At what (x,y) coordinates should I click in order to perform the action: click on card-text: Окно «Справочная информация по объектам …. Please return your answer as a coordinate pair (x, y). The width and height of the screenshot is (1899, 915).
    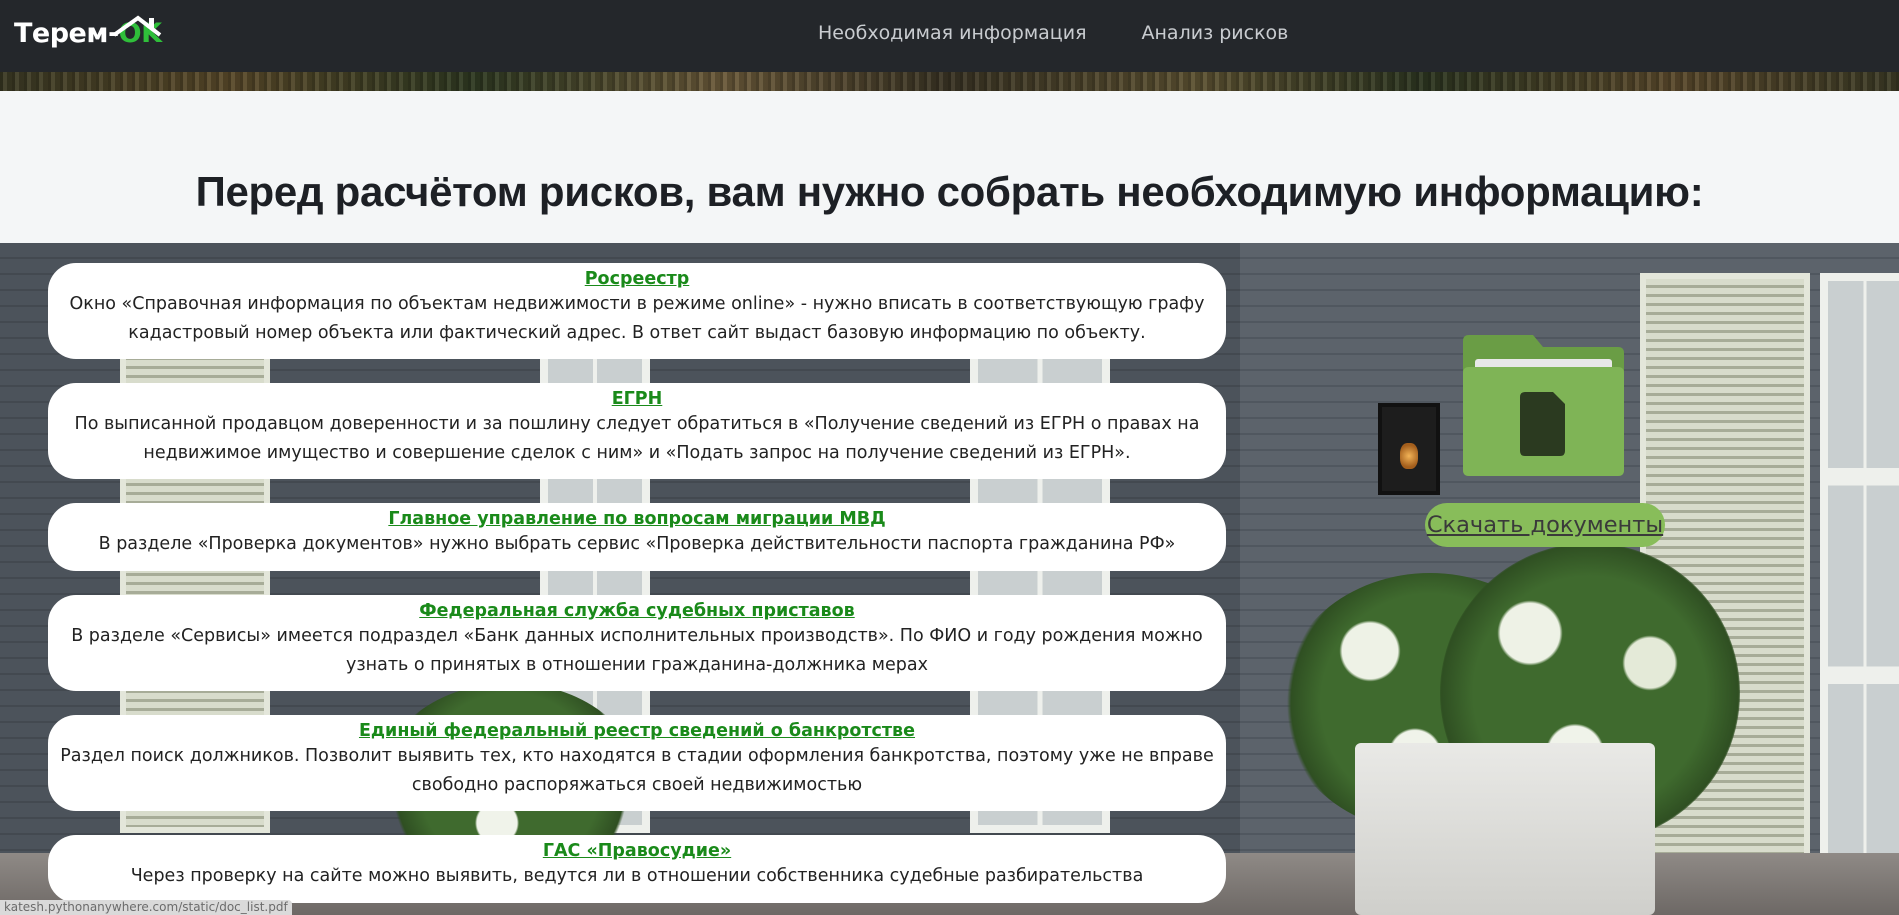
    Looking at the image, I should click on (637, 318).